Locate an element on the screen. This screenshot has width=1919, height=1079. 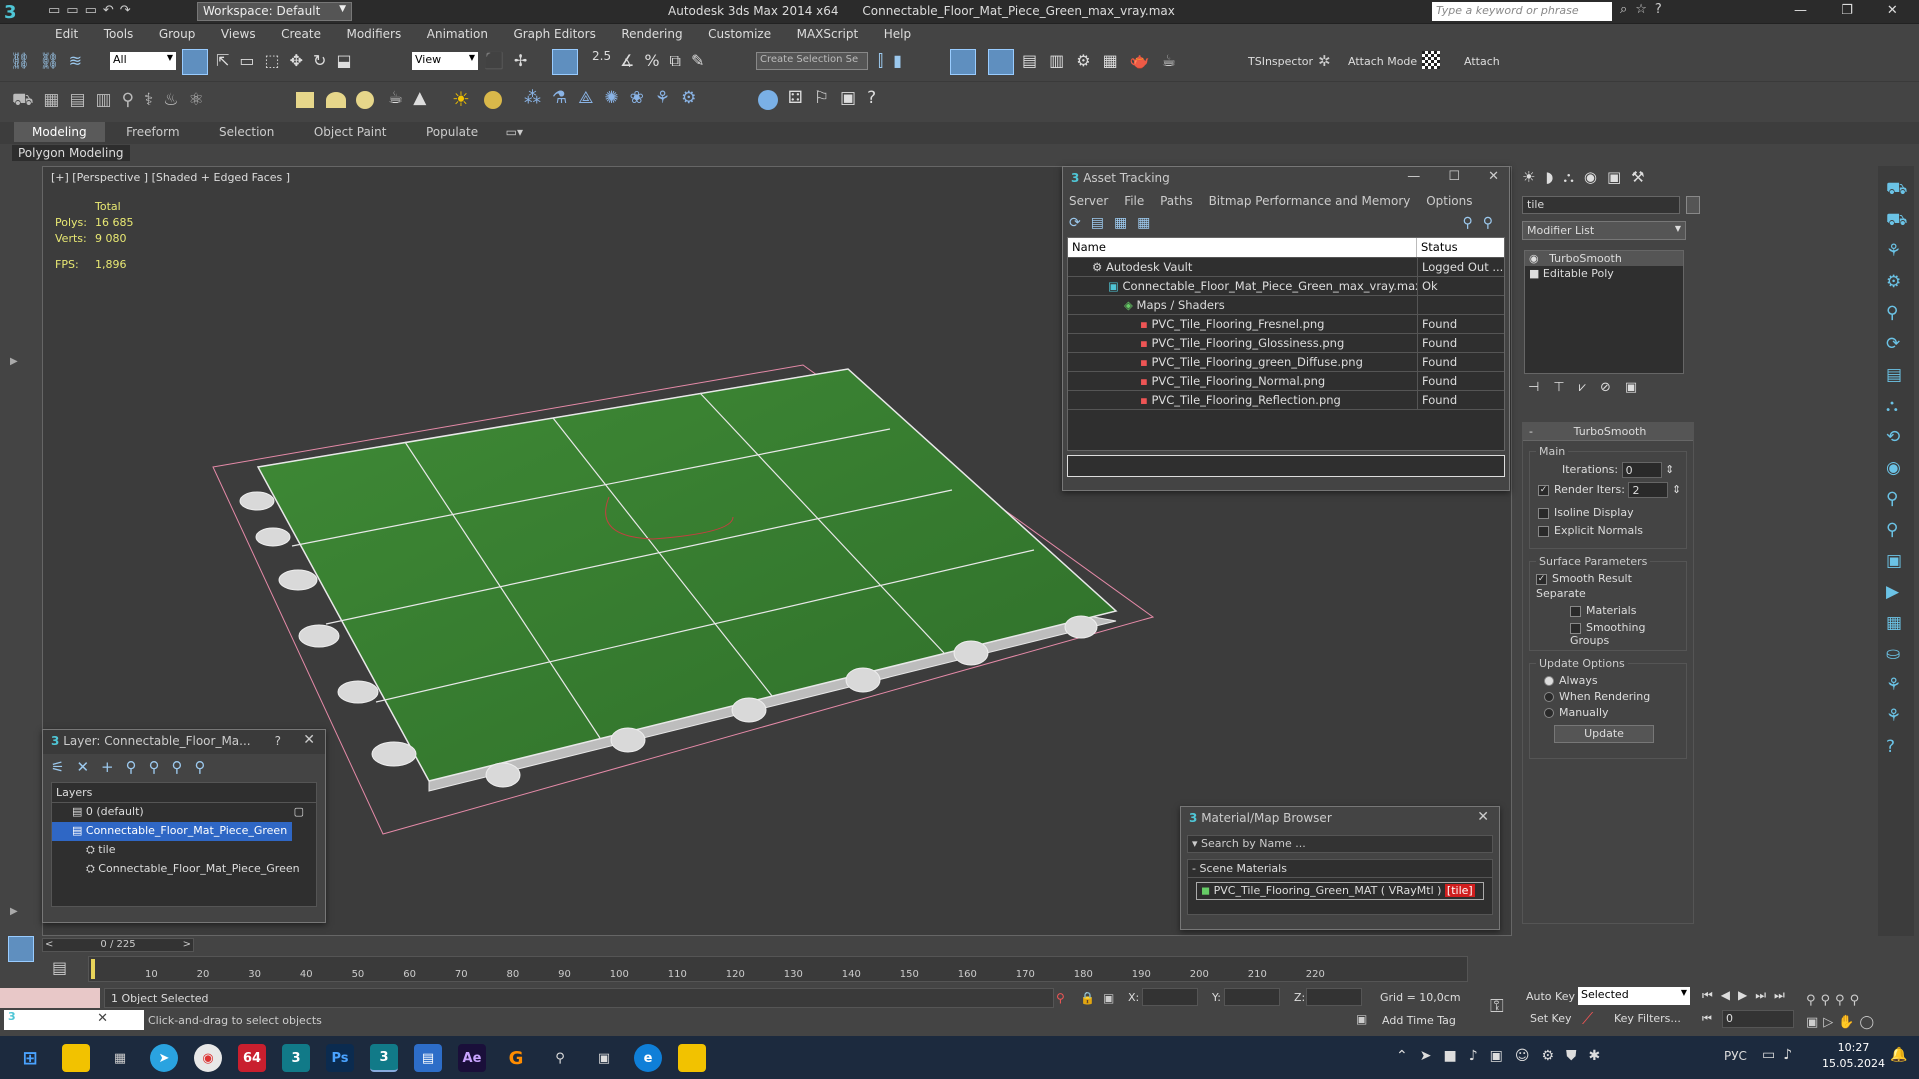
select-manipulate-button is located at coordinates (565, 62).